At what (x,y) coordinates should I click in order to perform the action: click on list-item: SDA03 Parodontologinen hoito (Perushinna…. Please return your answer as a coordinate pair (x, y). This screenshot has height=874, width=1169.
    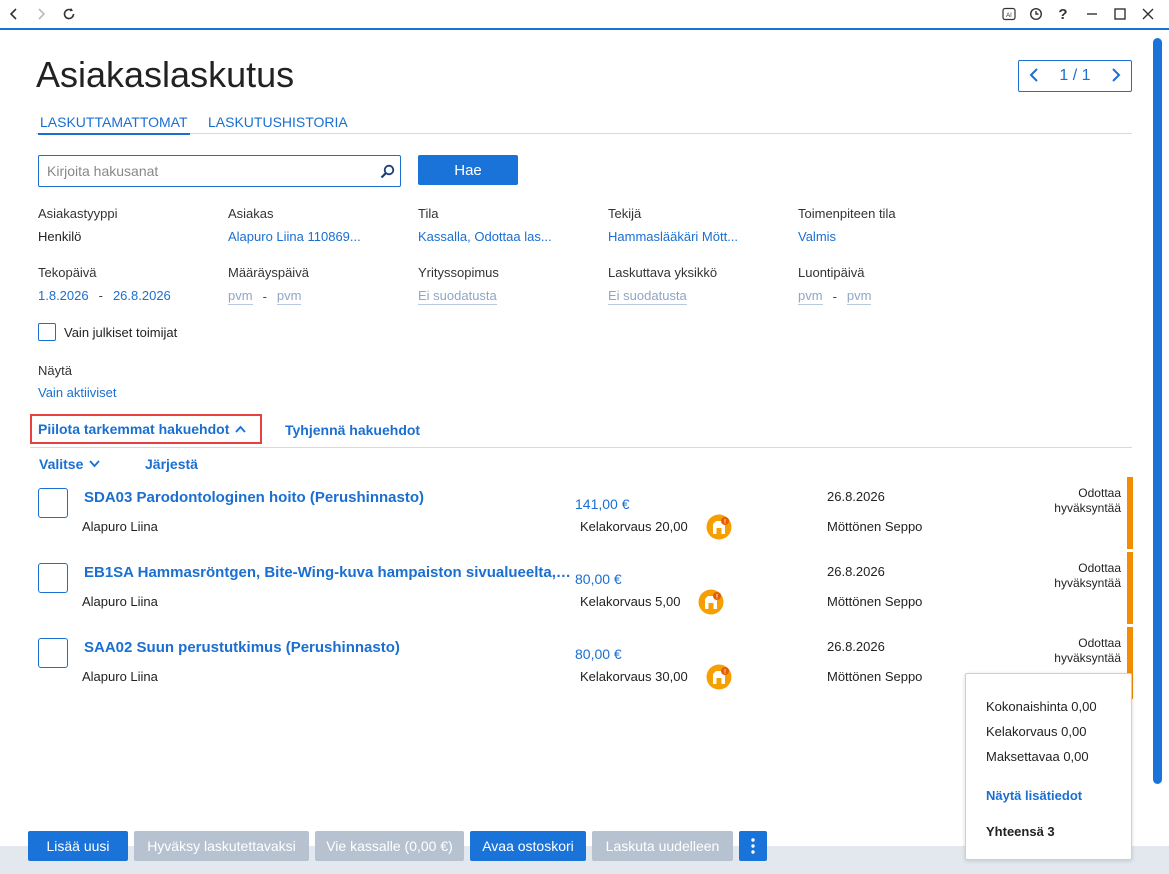
    Looking at the image, I should click on (581, 513).